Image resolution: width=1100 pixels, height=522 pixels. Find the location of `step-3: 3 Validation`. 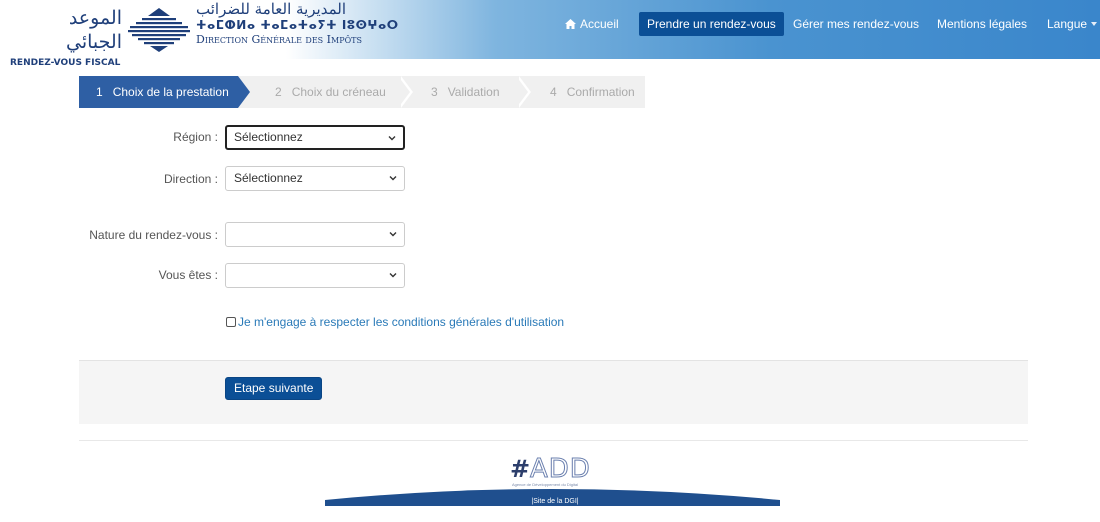

step-3: 3 Validation is located at coordinates (465, 92).